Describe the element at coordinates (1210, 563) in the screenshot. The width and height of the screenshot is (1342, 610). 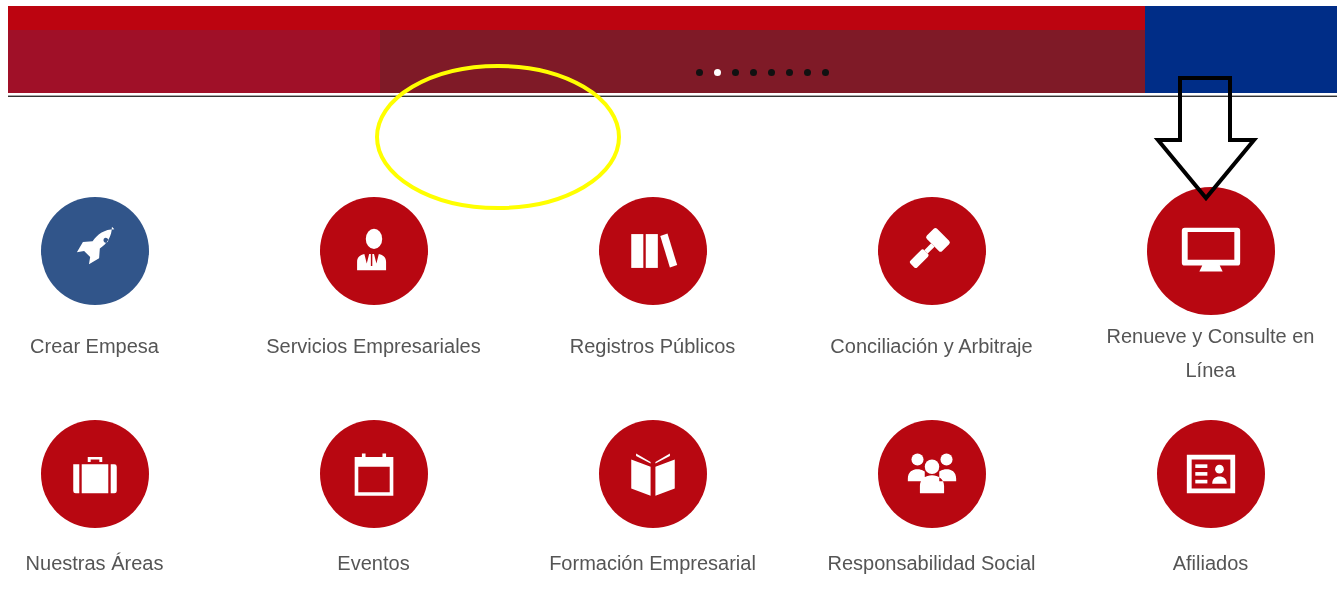
I see `service-link: Afiliados` at that location.